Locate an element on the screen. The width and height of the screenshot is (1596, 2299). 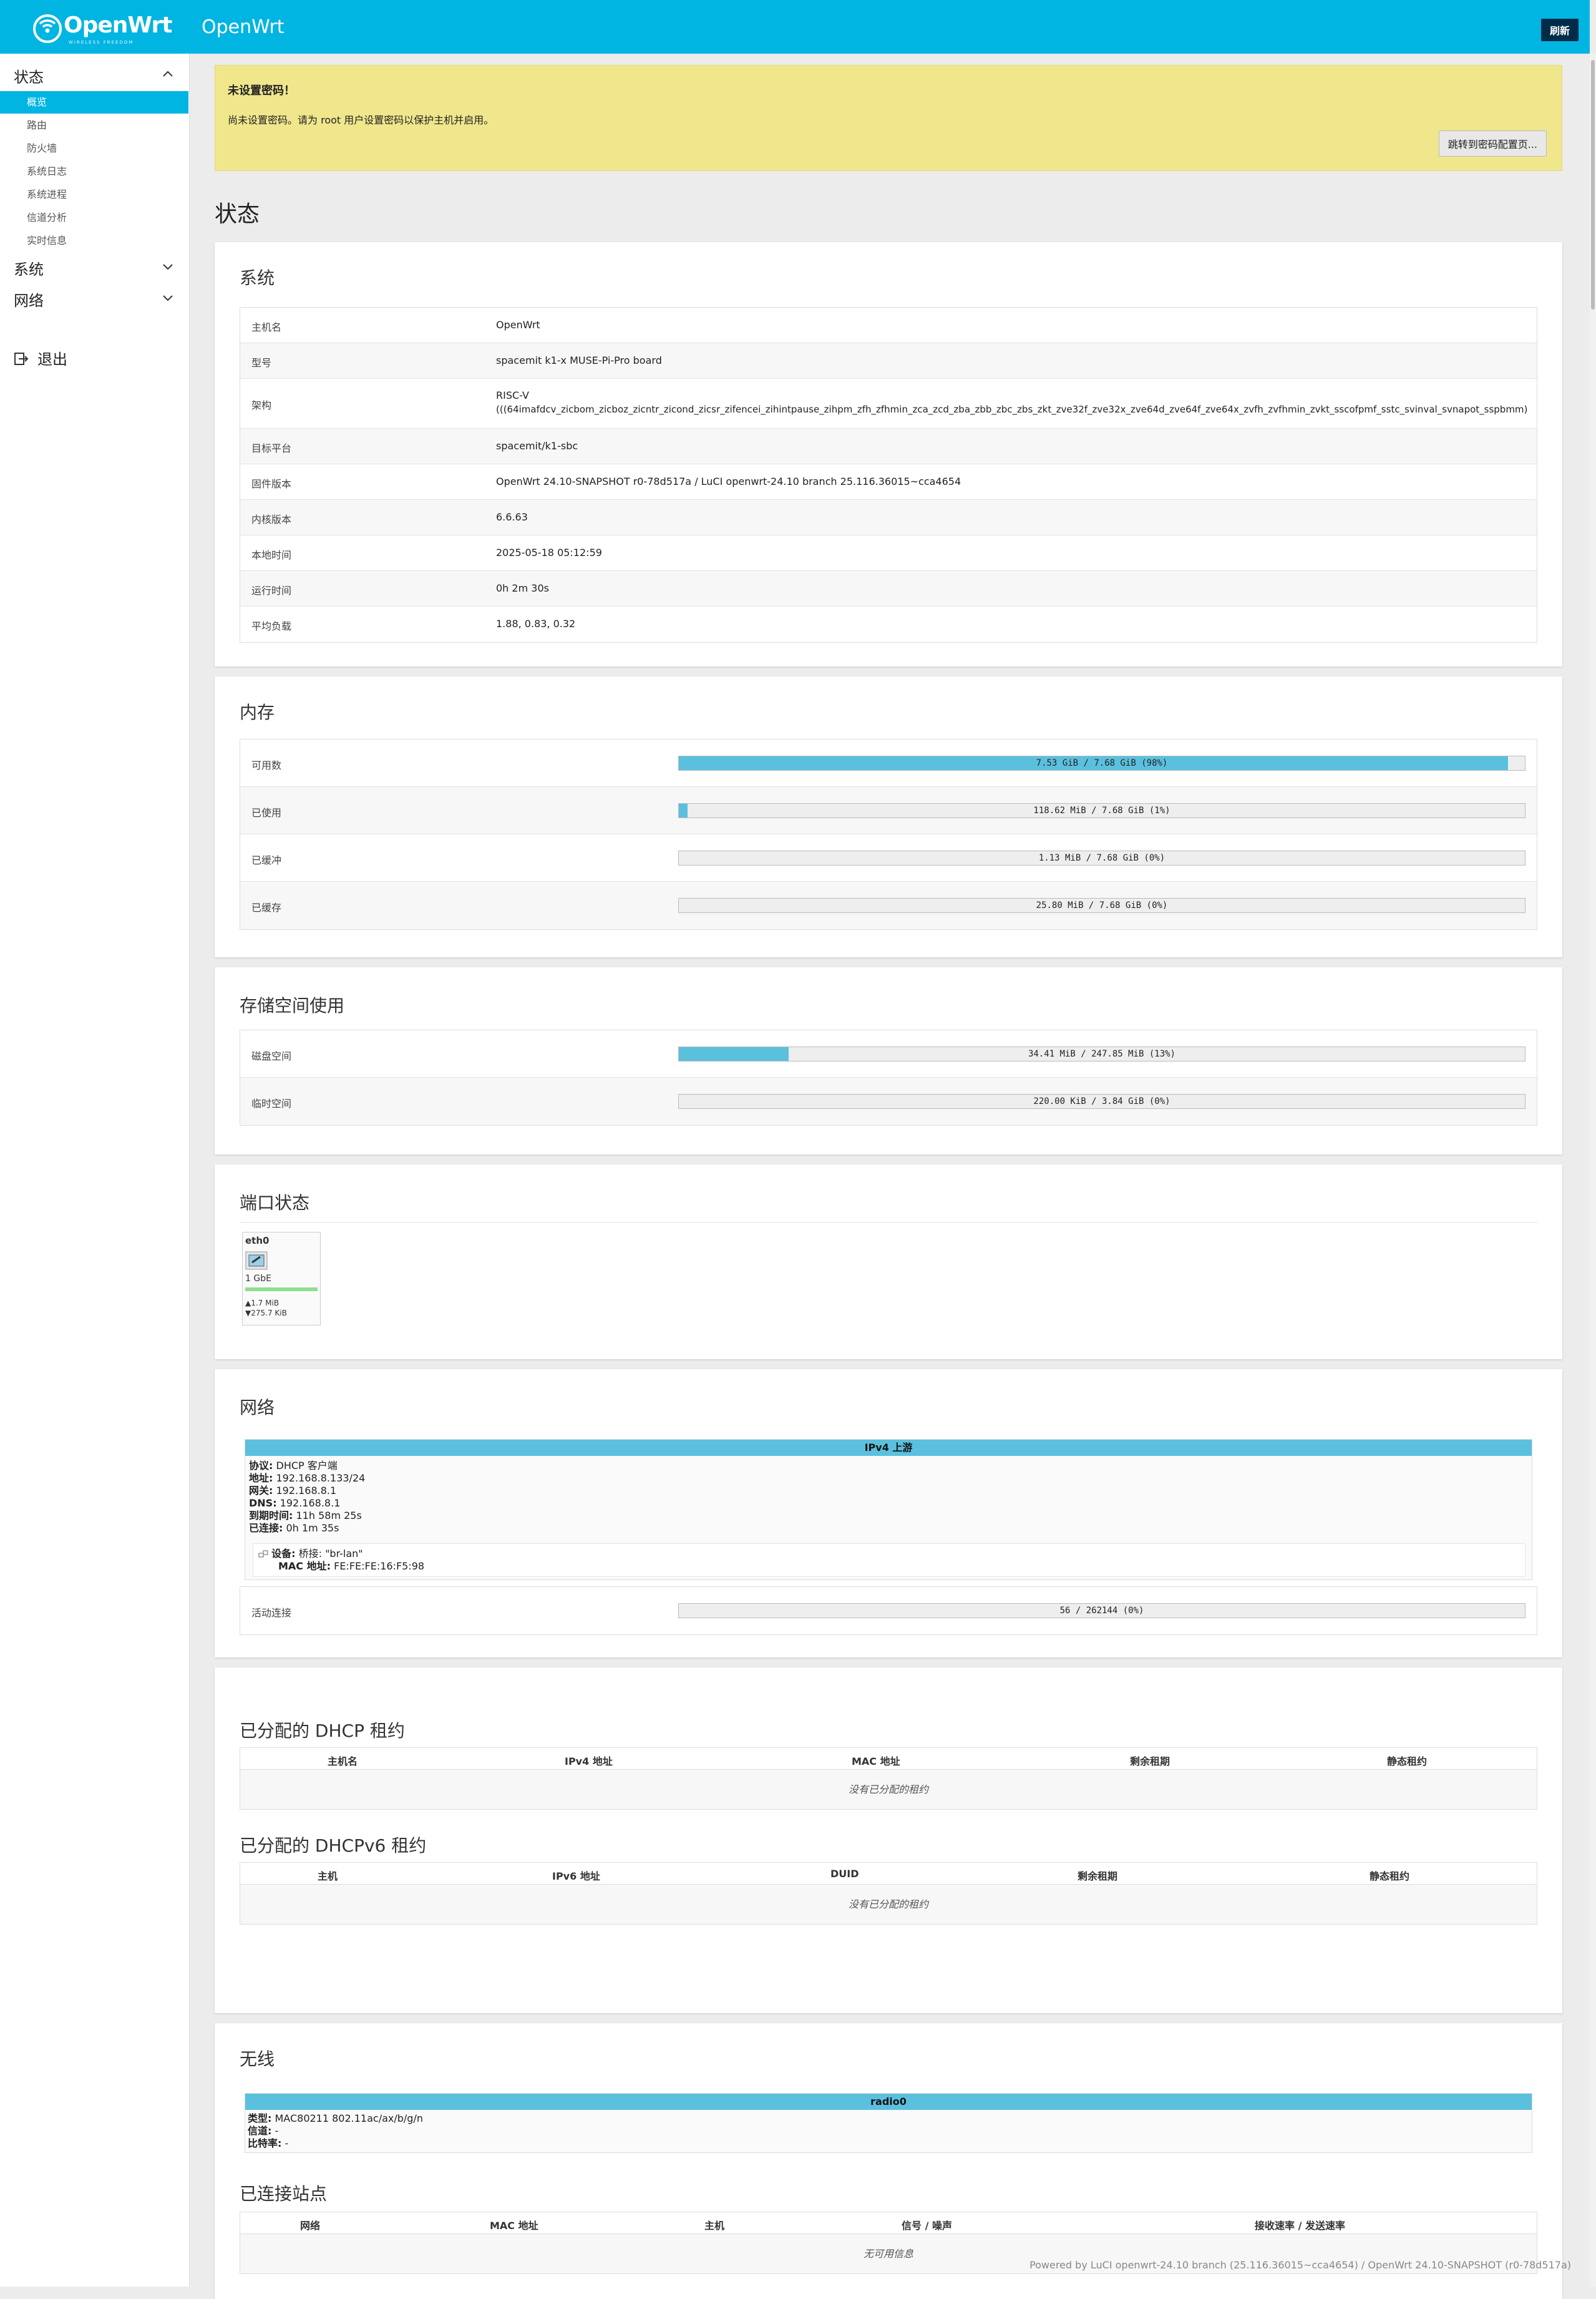
port-eth0: eth0 1 GbE ▲1.7 MiB ▼275.7 KiB is located at coordinates (281, 1279).